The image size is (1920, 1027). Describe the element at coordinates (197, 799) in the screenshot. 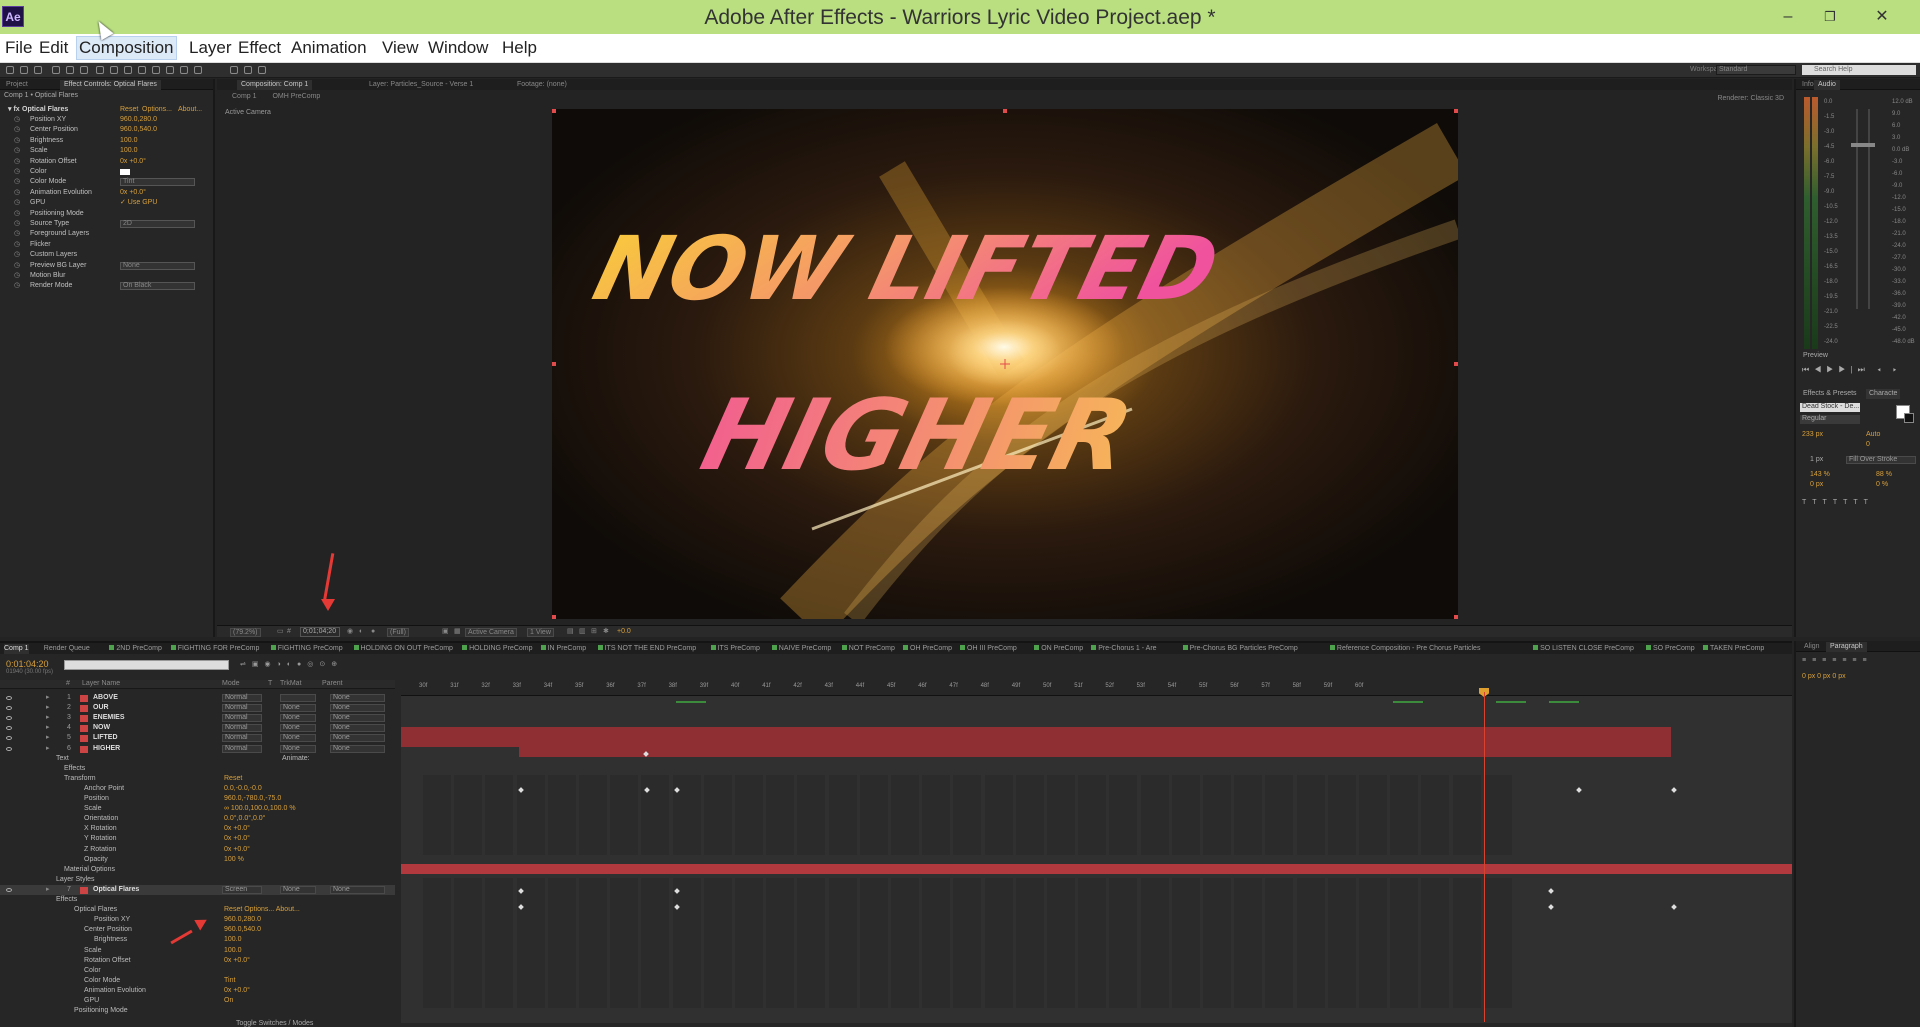

I see `layer-property-row: Position 960.0,-780.0,-75.0` at that location.